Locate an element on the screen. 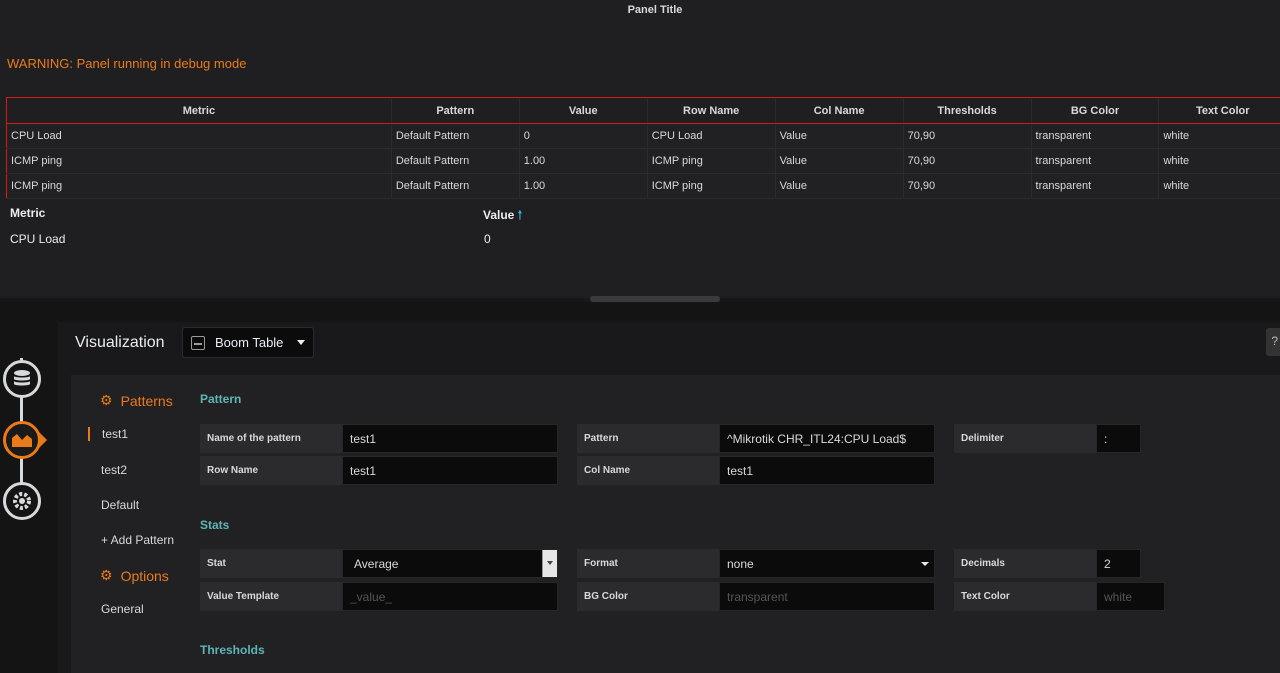  col-name-input: test1 is located at coordinates (827, 470).